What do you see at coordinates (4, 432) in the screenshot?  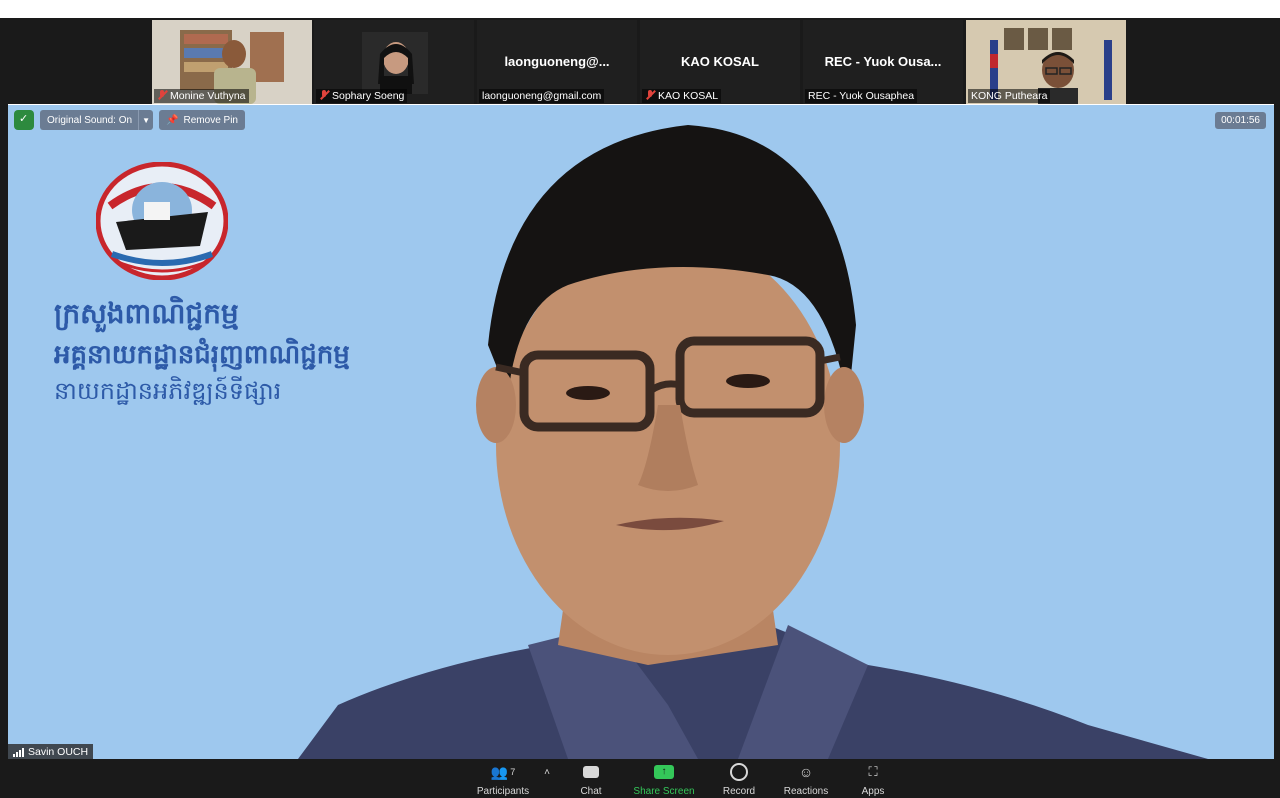 I see `frame-left` at bounding box center [4, 432].